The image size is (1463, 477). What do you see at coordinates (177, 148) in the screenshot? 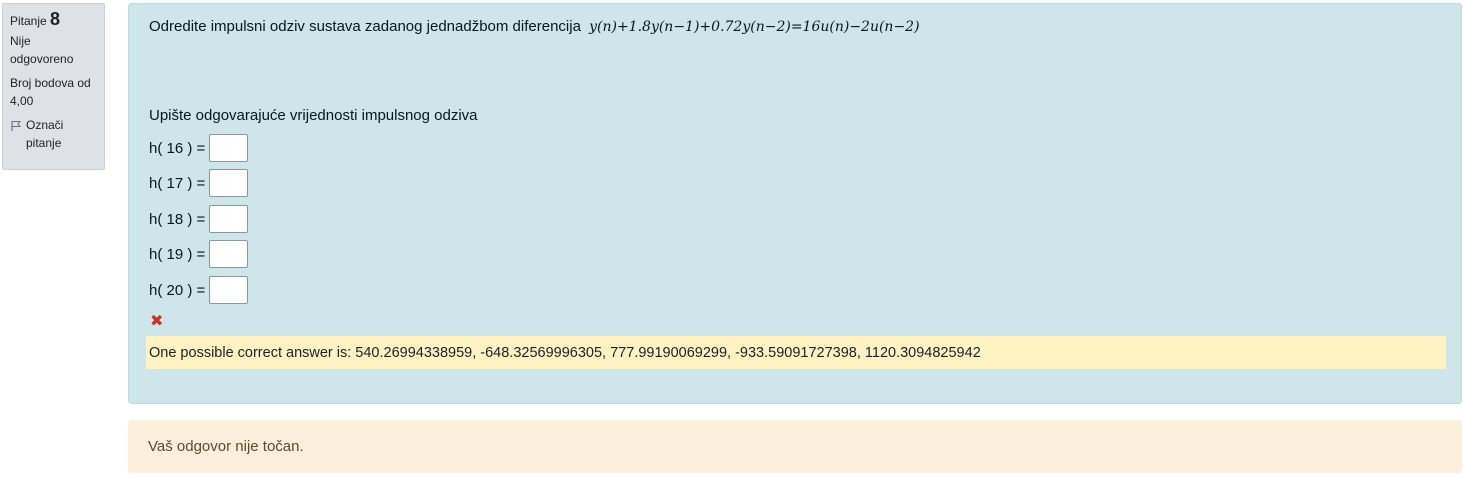
I see `answer-label: h( 16 ) =` at bounding box center [177, 148].